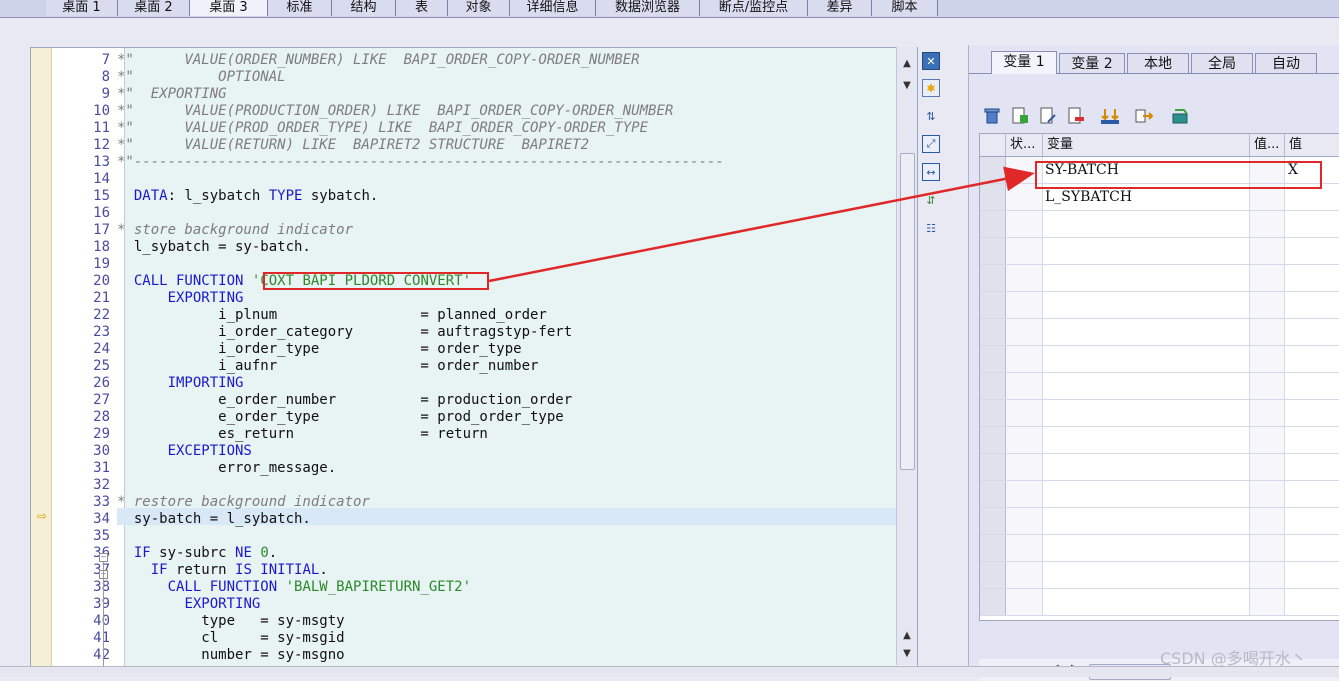 The width and height of the screenshot is (1339, 681). Describe the element at coordinates (907, 311) in the screenshot. I see `scrollbar-thumb` at that location.